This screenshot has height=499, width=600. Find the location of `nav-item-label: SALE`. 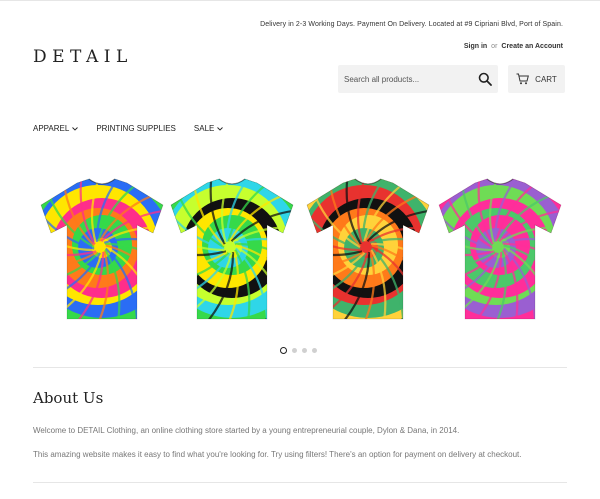

nav-item-label: SALE is located at coordinates (204, 128).